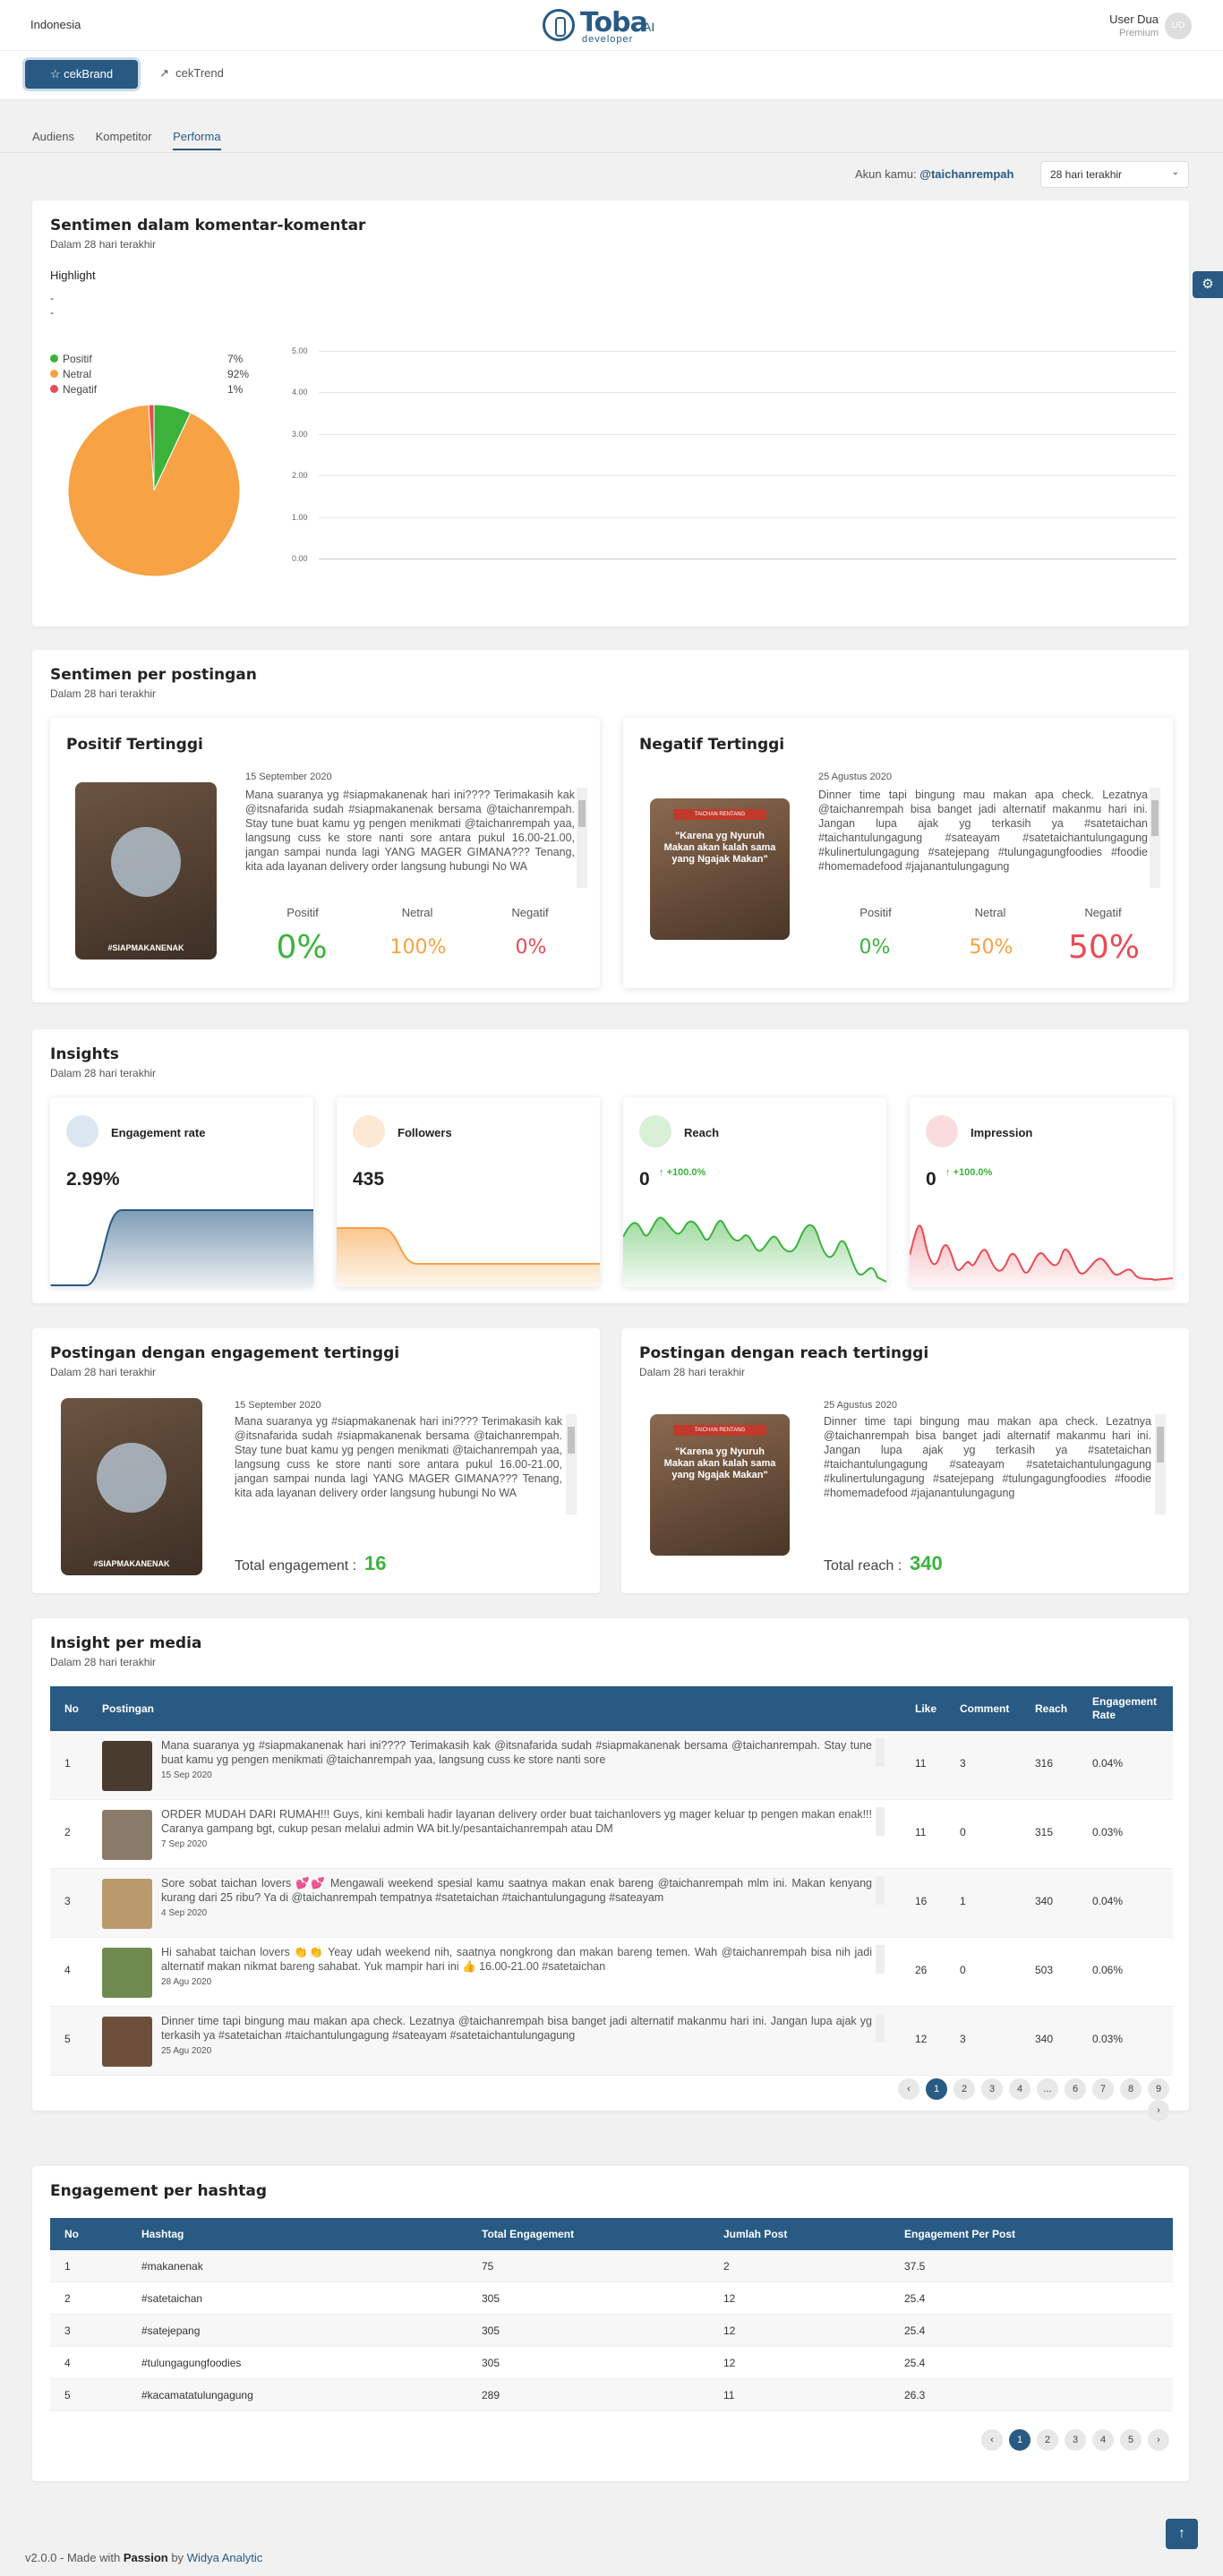  What do you see at coordinates (181, 1192) in the screenshot?
I see `metric-engagement-rate: Engagement rate 2.99%` at bounding box center [181, 1192].